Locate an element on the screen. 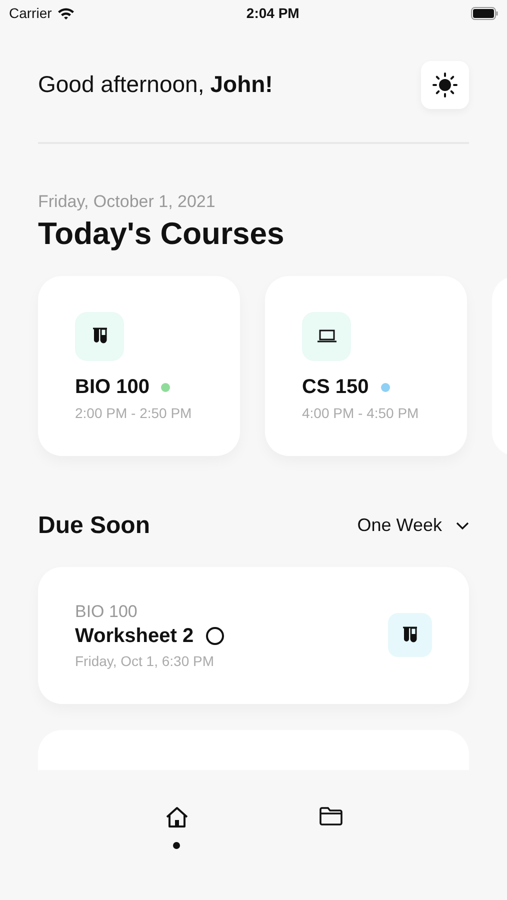  laptop-icon is located at coordinates (326, 336).